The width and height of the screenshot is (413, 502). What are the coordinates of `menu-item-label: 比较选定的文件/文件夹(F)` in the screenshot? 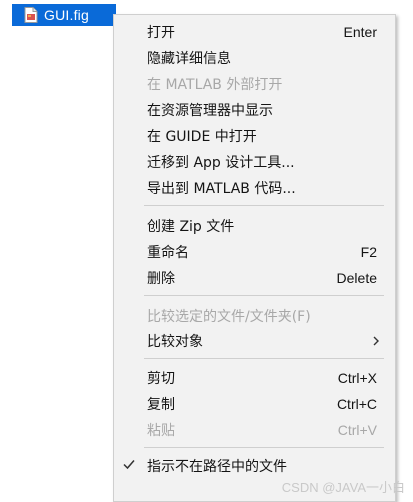 It's located at (229, 317).